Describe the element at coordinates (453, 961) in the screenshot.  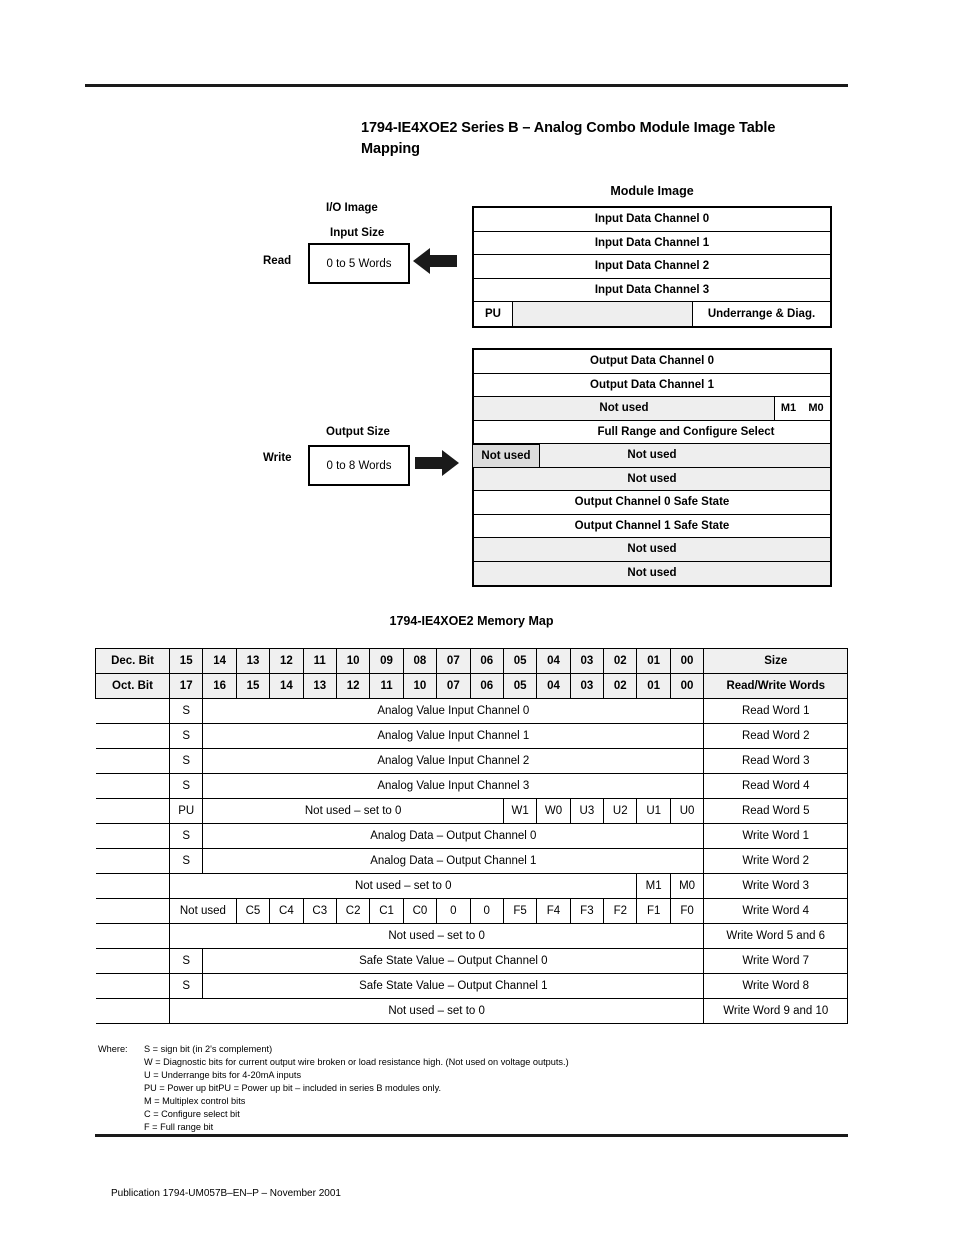
I see `row-body-cell: Safe State Value – Output Channel 0` at that location.